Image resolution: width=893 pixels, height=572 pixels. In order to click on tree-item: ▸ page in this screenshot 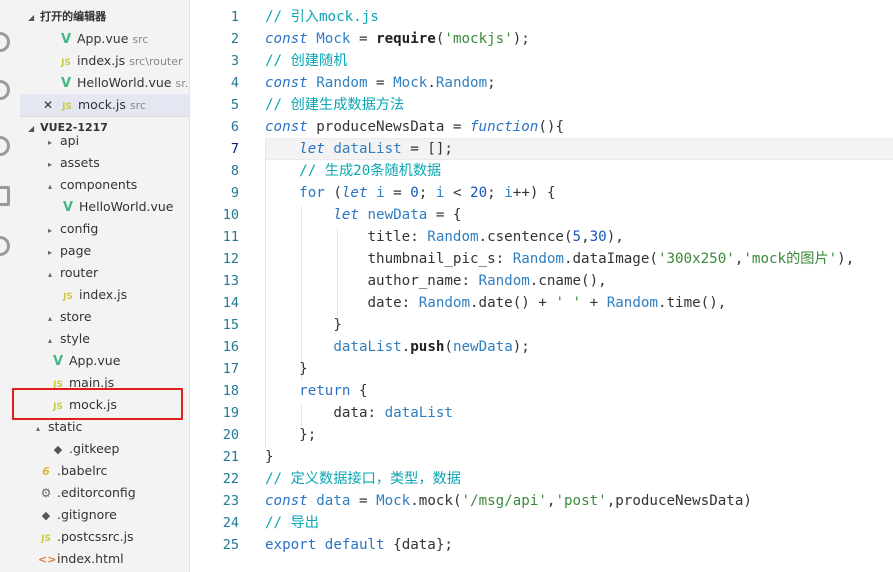, I will do `click(104, 251)`.